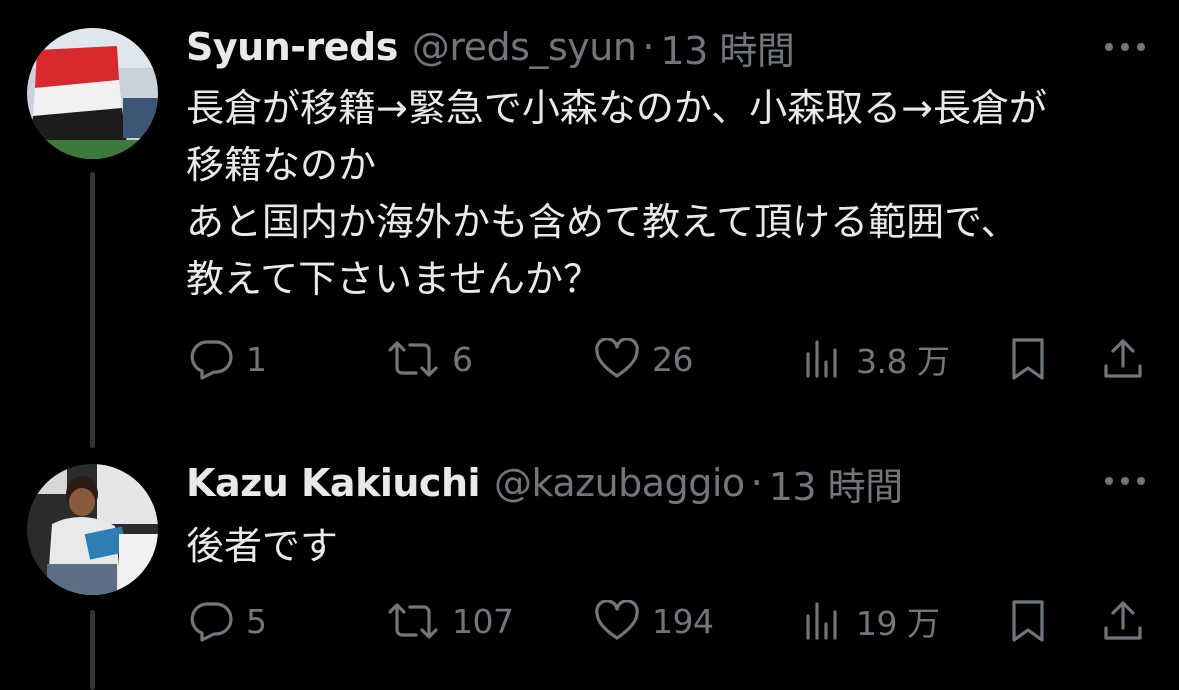 The width and height of the screenshot is (1179, 690). I want to click on reply-count: 1, so click(256, 359).